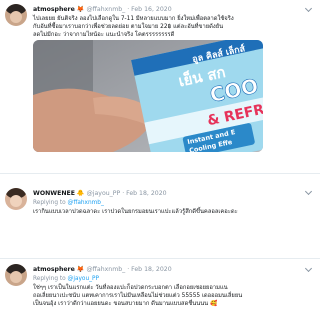  I want to click on tweet-header: atmosphere 🦊 @ffahxnmb_ · Feb 18, 2020, so click(102, 269).